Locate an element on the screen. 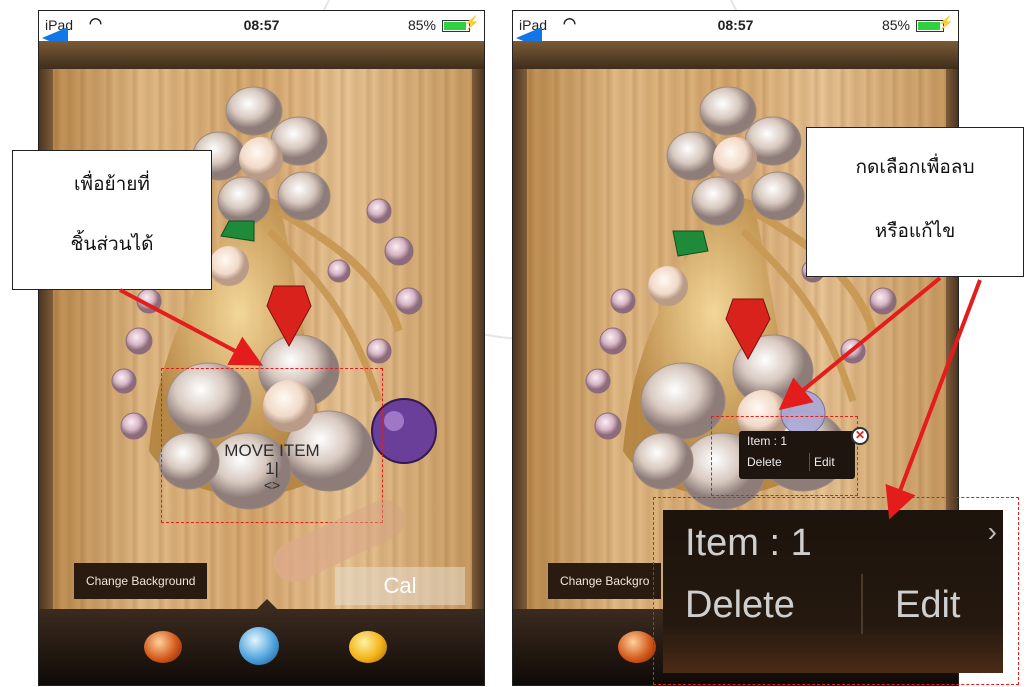  blue-gem-icon is located at coordinates (259, 646).